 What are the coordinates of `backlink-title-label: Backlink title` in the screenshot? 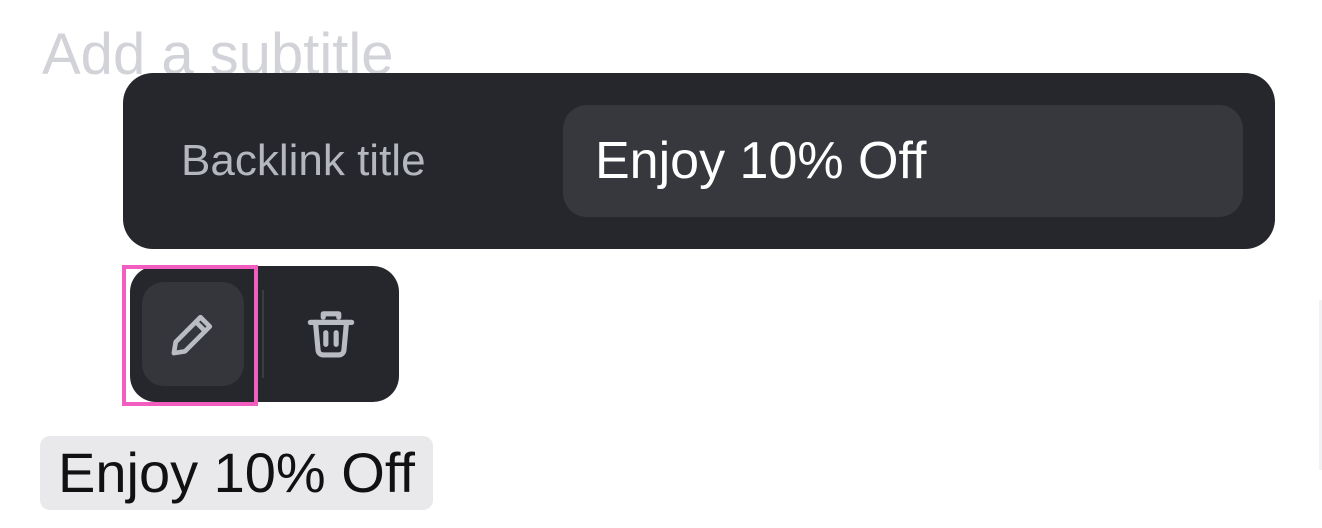 It's located at (303, 160).